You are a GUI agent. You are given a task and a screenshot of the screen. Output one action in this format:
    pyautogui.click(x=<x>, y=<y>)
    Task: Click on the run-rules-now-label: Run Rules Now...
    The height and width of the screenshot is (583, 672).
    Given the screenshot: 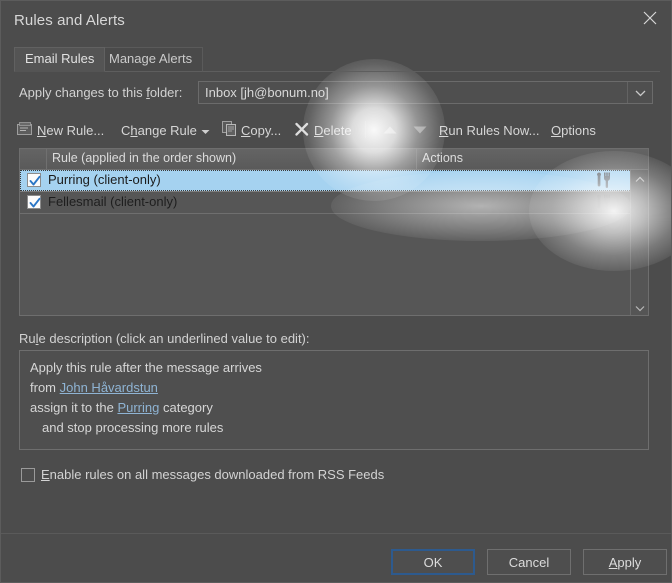 What is the action you would take?
    pyautogui.click(x=489, y=130)
    